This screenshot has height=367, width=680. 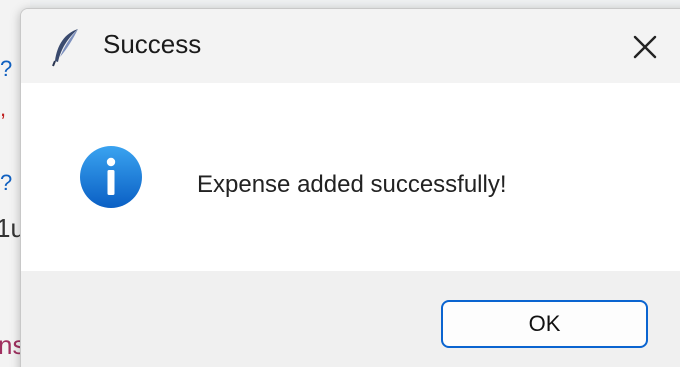 I want to click on background-text-fragment: ,, so click(x=3, y=108).